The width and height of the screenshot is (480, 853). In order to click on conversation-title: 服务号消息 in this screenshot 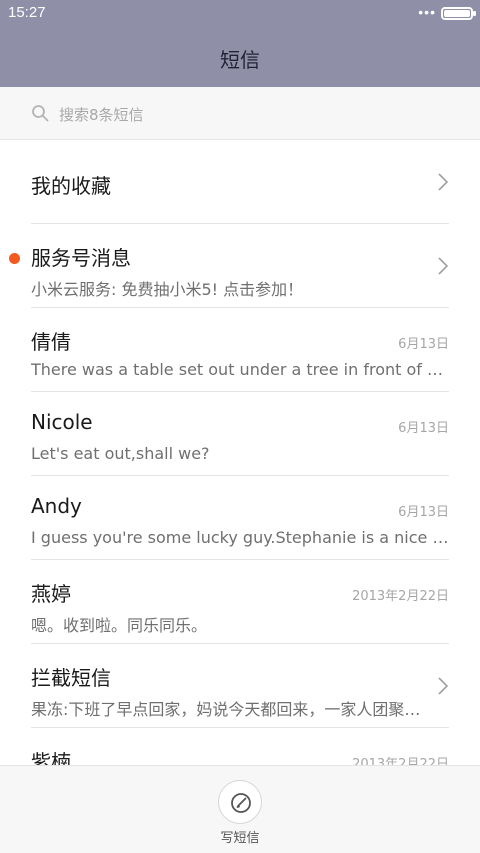, I will do `click(81, 258)`.